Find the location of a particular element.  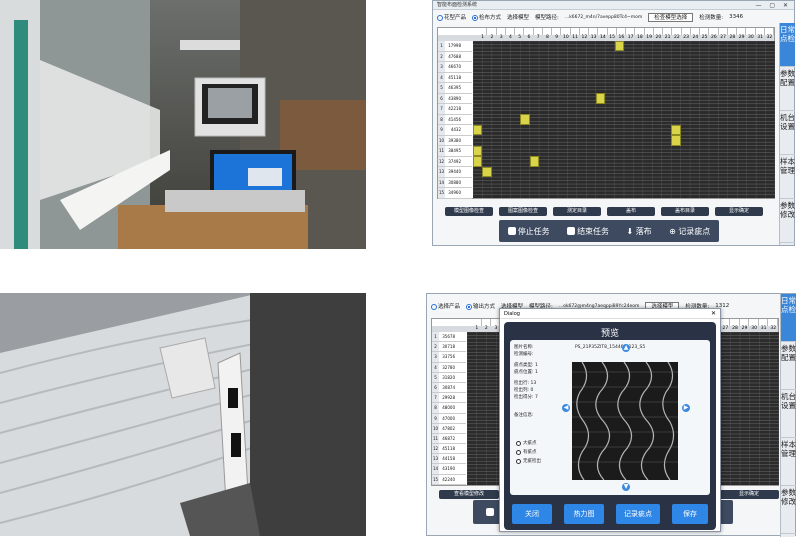

window-controls: — ▢ ✕ is located at coordinates (773, 5).